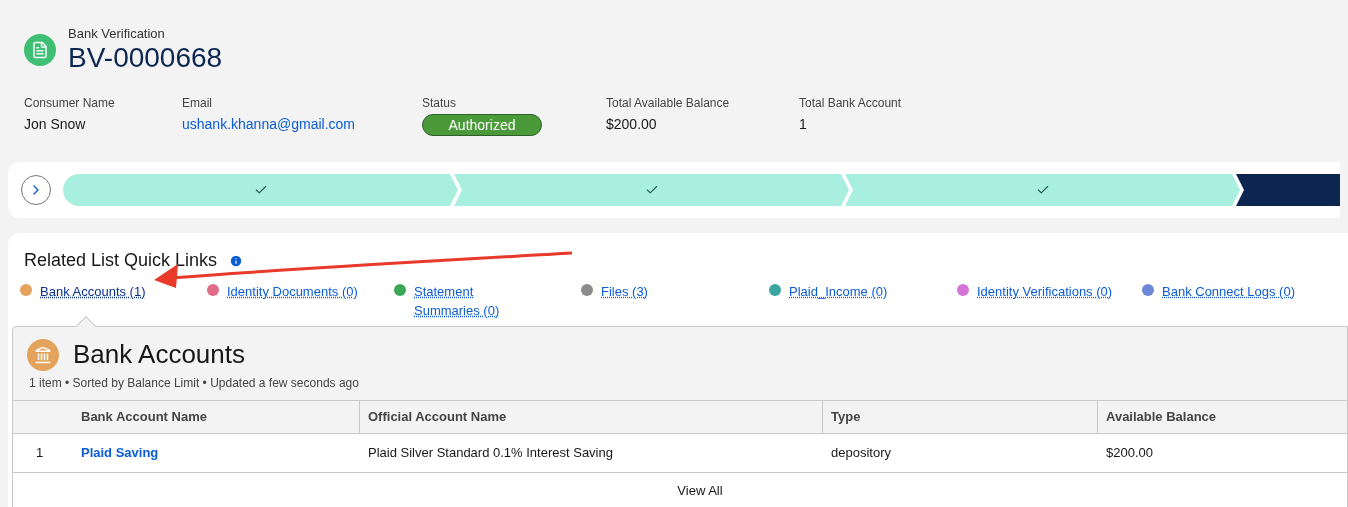 This screenshot has width=1348, height=507. Describe the element at coordinates (121, 260) in the screenshot. I see `section-title: Related List Quick Links` at that location.